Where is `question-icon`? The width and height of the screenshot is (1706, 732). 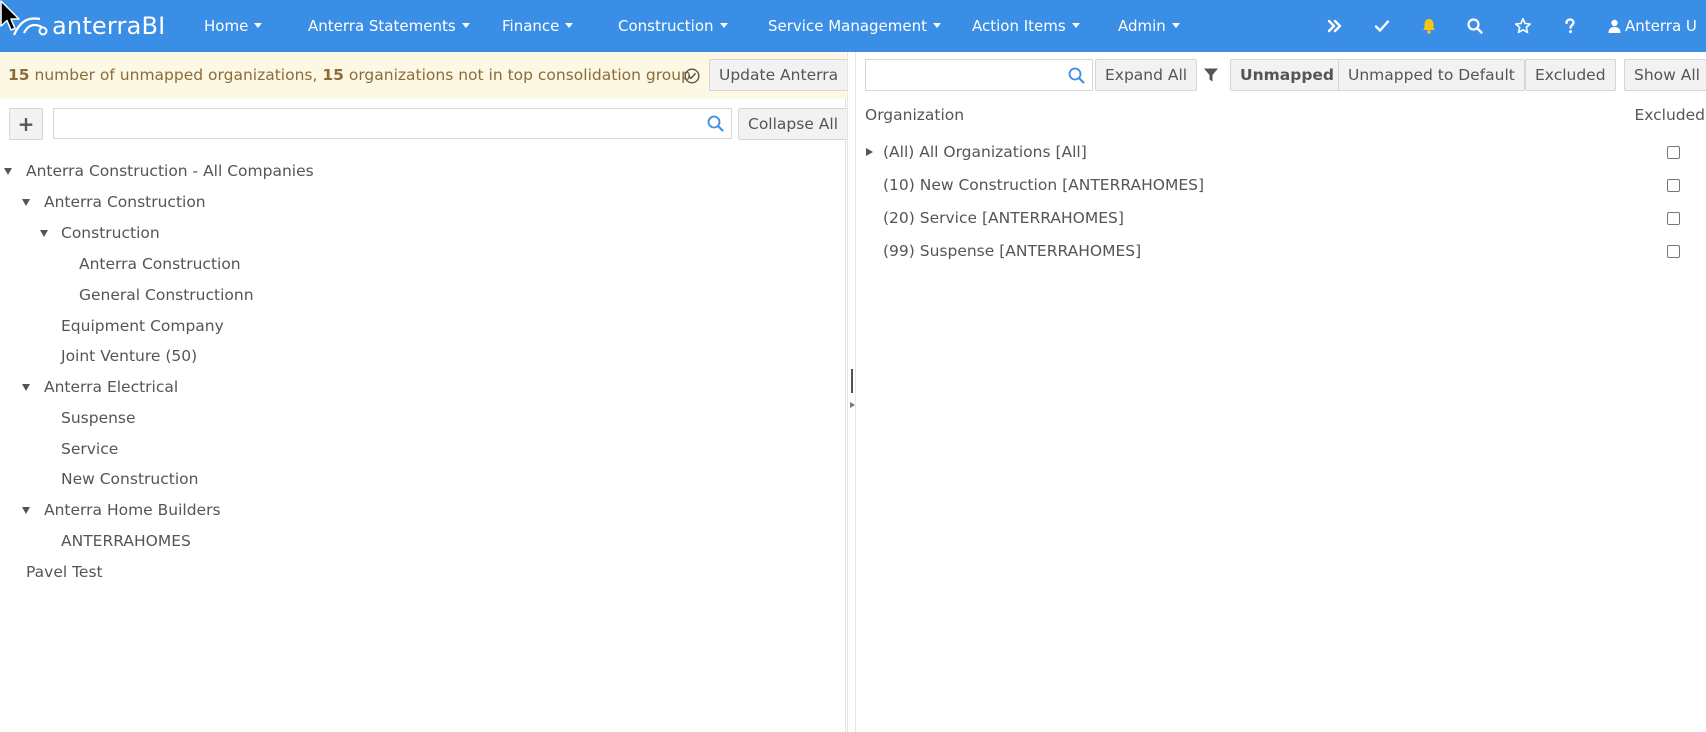 question-icon is located at coordinates (1570, 26).